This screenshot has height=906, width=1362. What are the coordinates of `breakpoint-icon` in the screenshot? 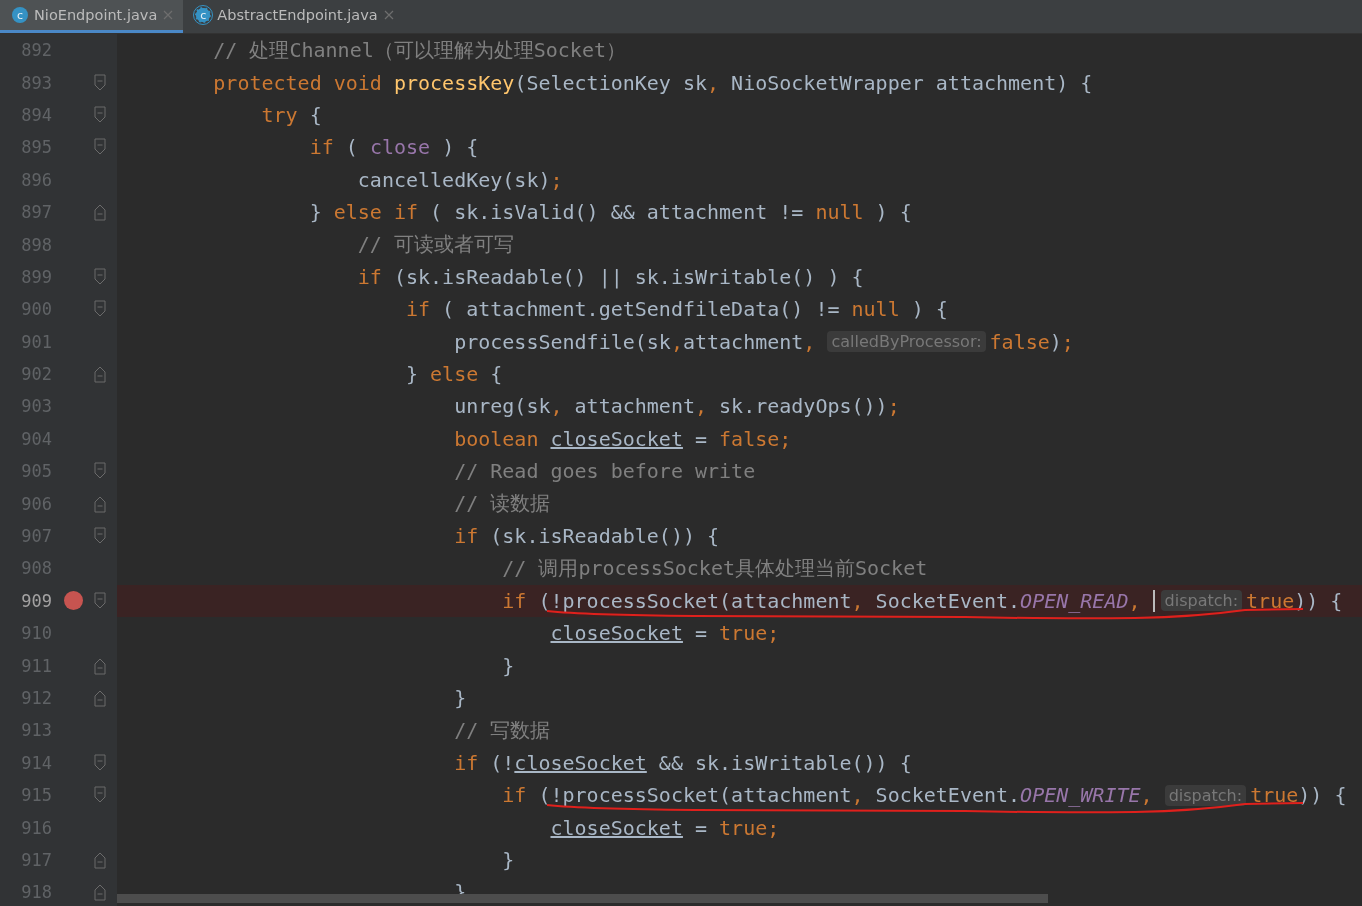 It's located at (73, 601).